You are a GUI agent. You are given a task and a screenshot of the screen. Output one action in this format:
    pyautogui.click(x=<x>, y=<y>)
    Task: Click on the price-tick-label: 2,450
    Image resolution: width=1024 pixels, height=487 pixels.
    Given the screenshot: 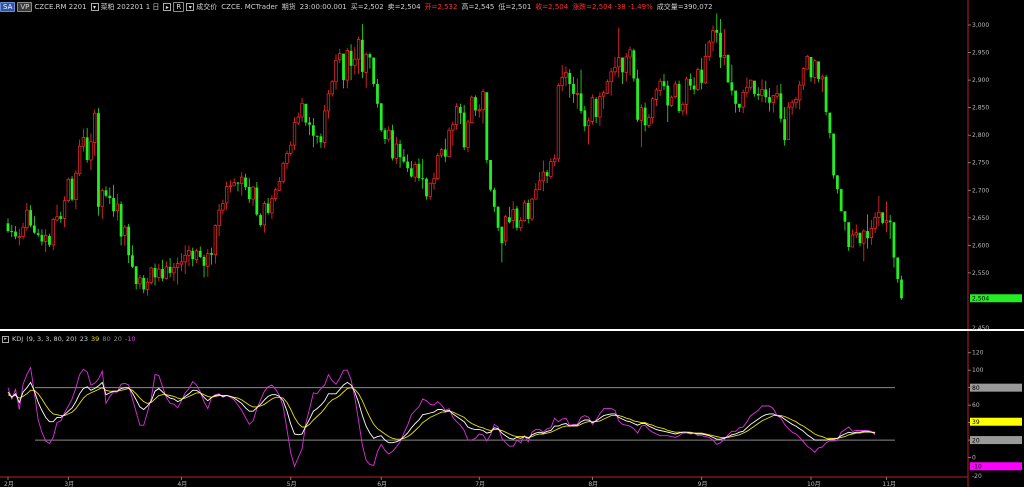 What is the action you would take?
    pyautogui.click(x=980, y=328)
    